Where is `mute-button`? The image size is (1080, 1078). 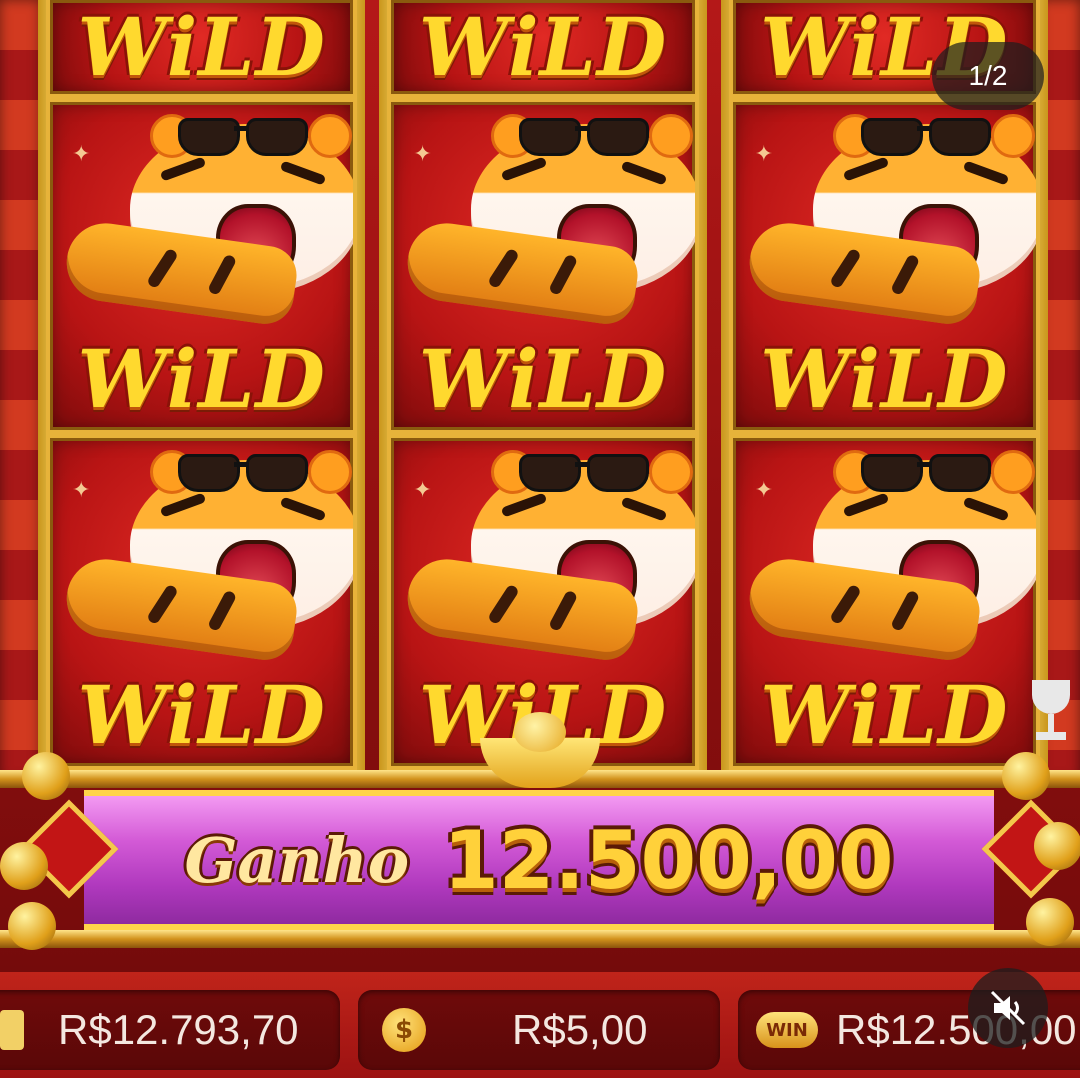
mute-button is located at coordinates (1008, 1008).